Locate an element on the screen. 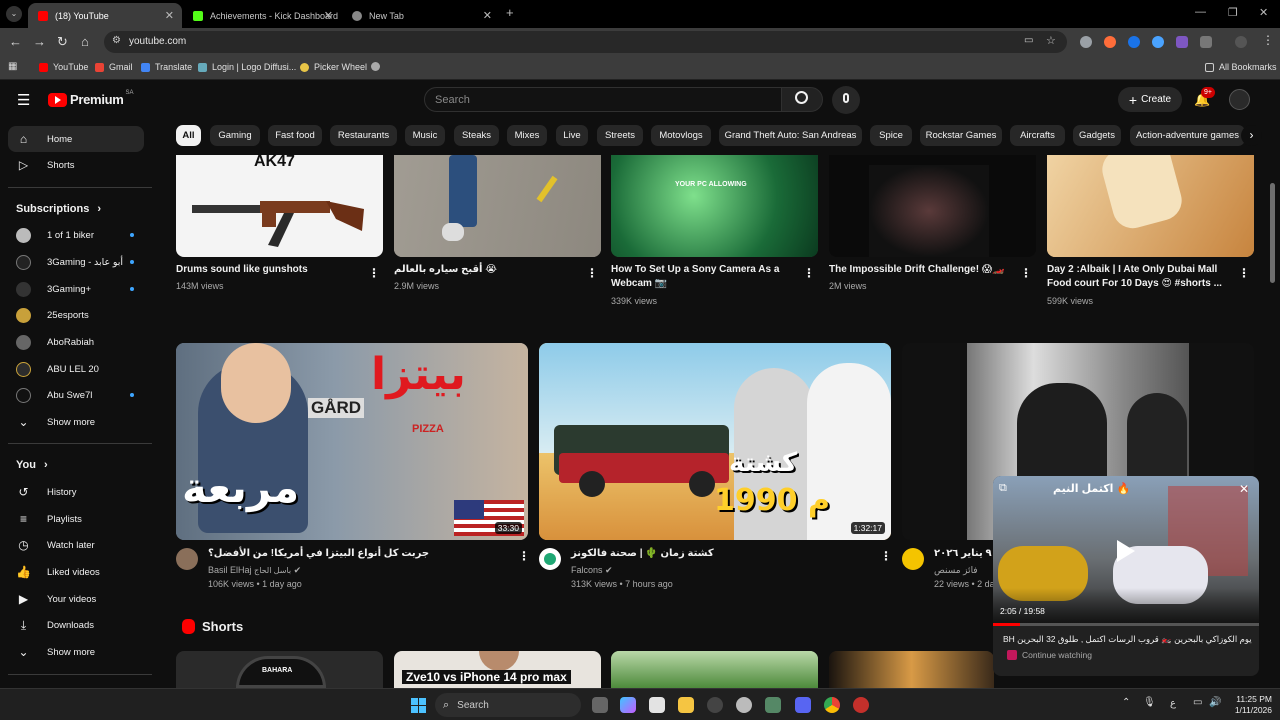 Image resolution: width=1280 pixels, height=720 pixels. voice-search-button is located at coordinates (846, 100).